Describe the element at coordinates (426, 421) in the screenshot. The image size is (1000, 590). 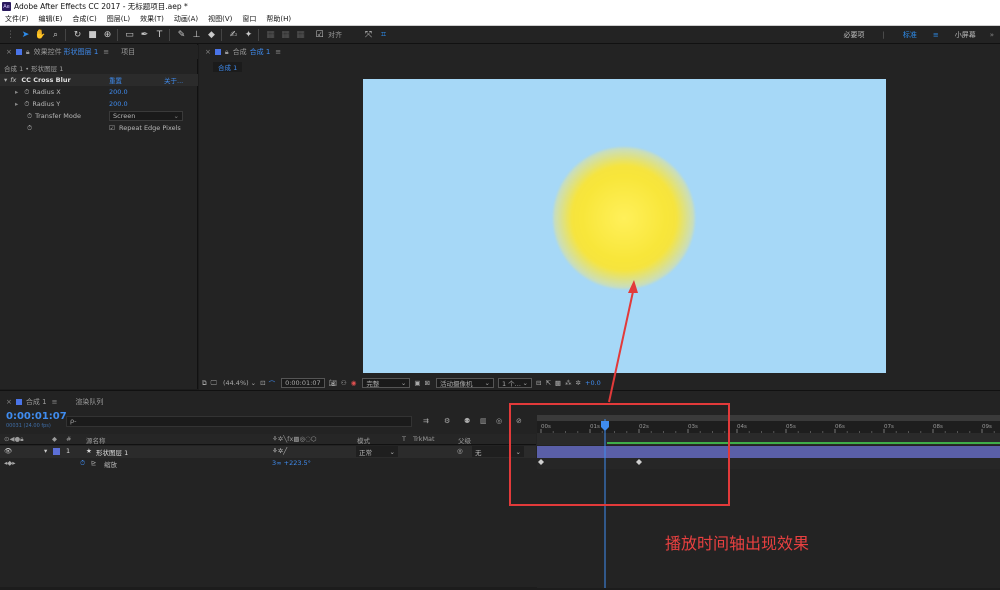
I see `comp-mini-flowchart-icon: ⇉` at that location.